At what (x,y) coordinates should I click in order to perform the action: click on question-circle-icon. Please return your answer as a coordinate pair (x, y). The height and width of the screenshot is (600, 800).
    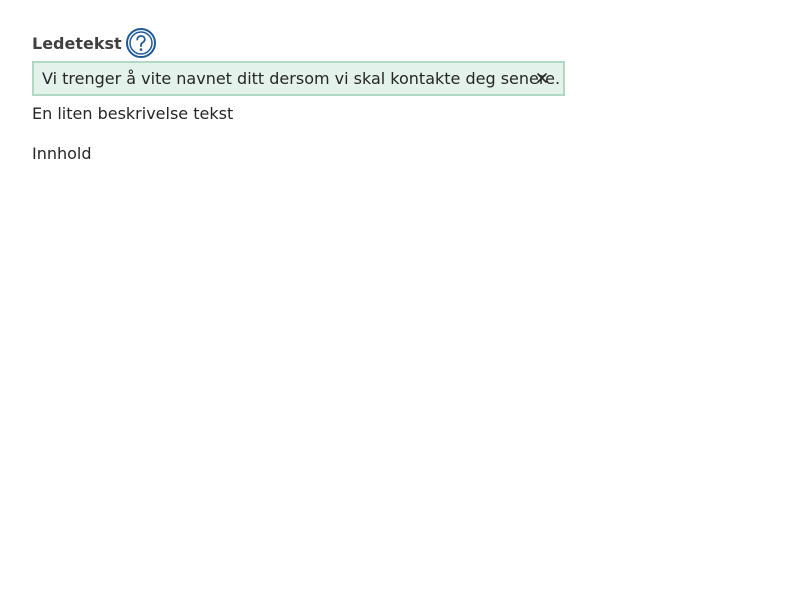
    Looking at the image, I should click on (140, 43).